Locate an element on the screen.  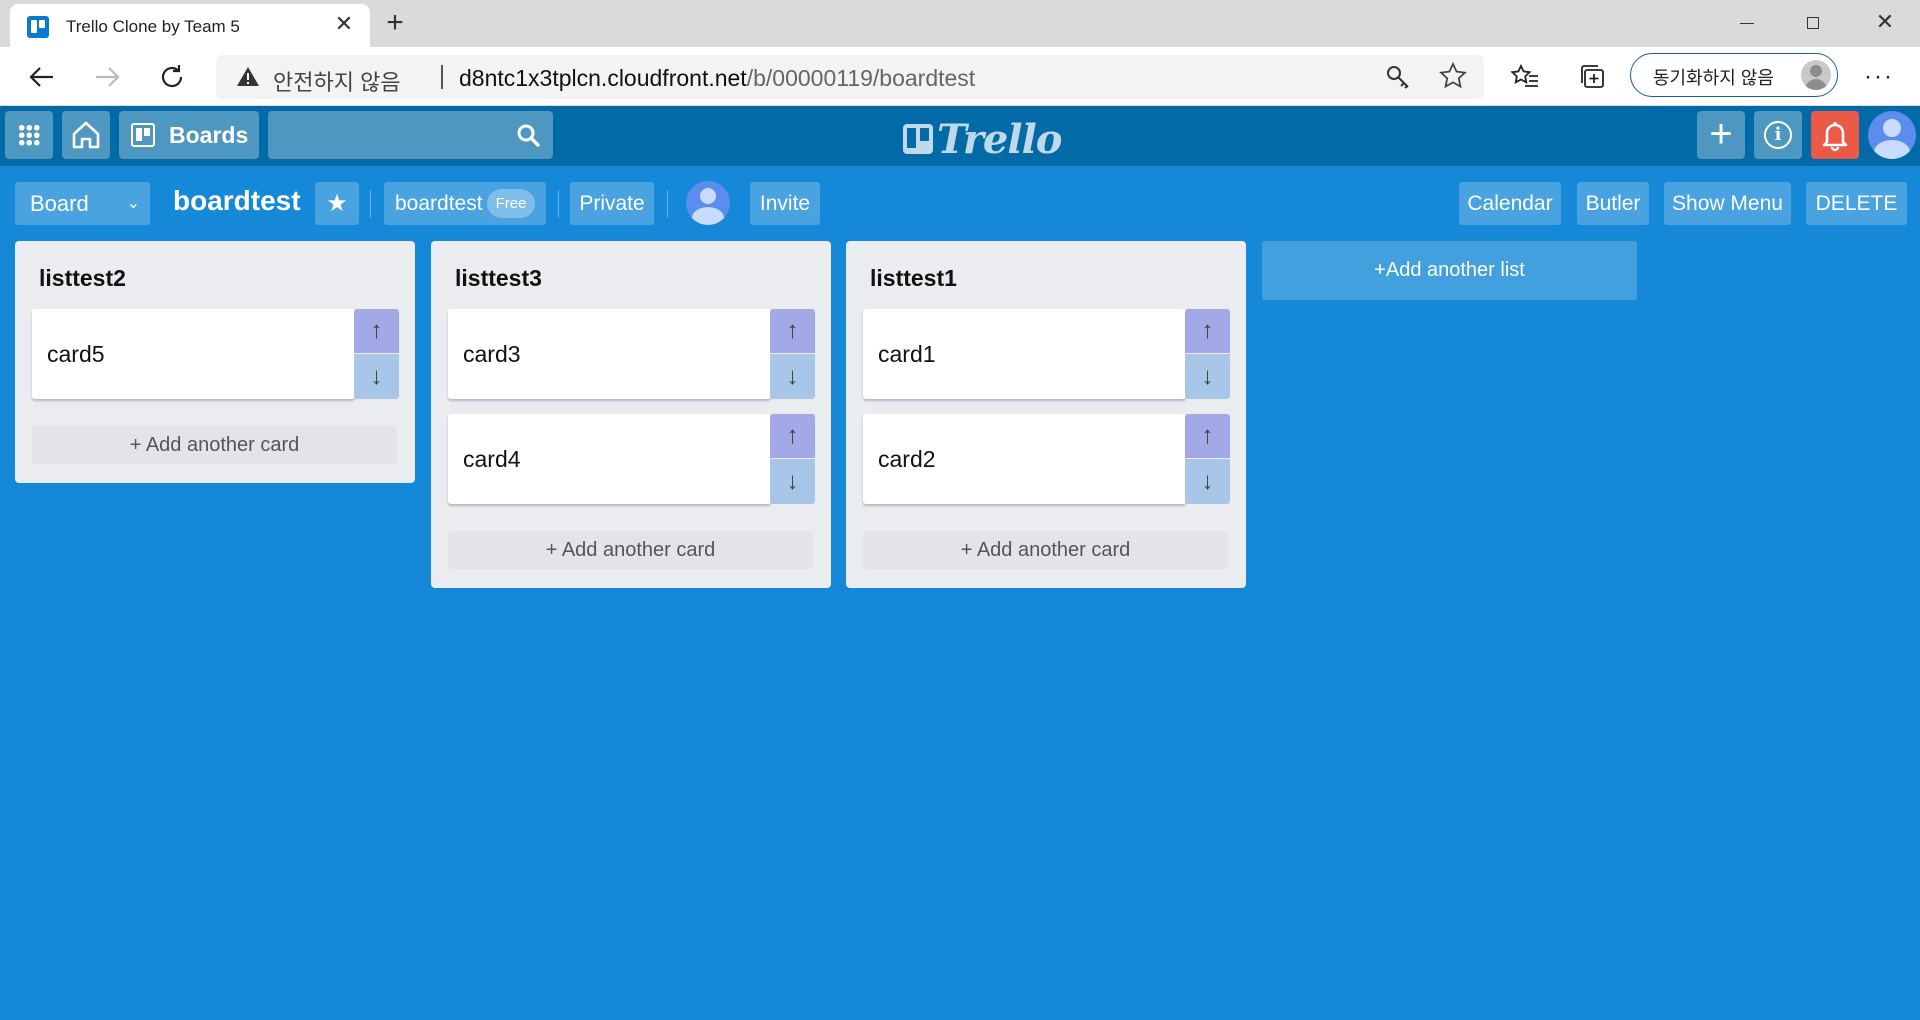
card-item: card2 ↑ ↓ is located at coordinates (1046, 459).